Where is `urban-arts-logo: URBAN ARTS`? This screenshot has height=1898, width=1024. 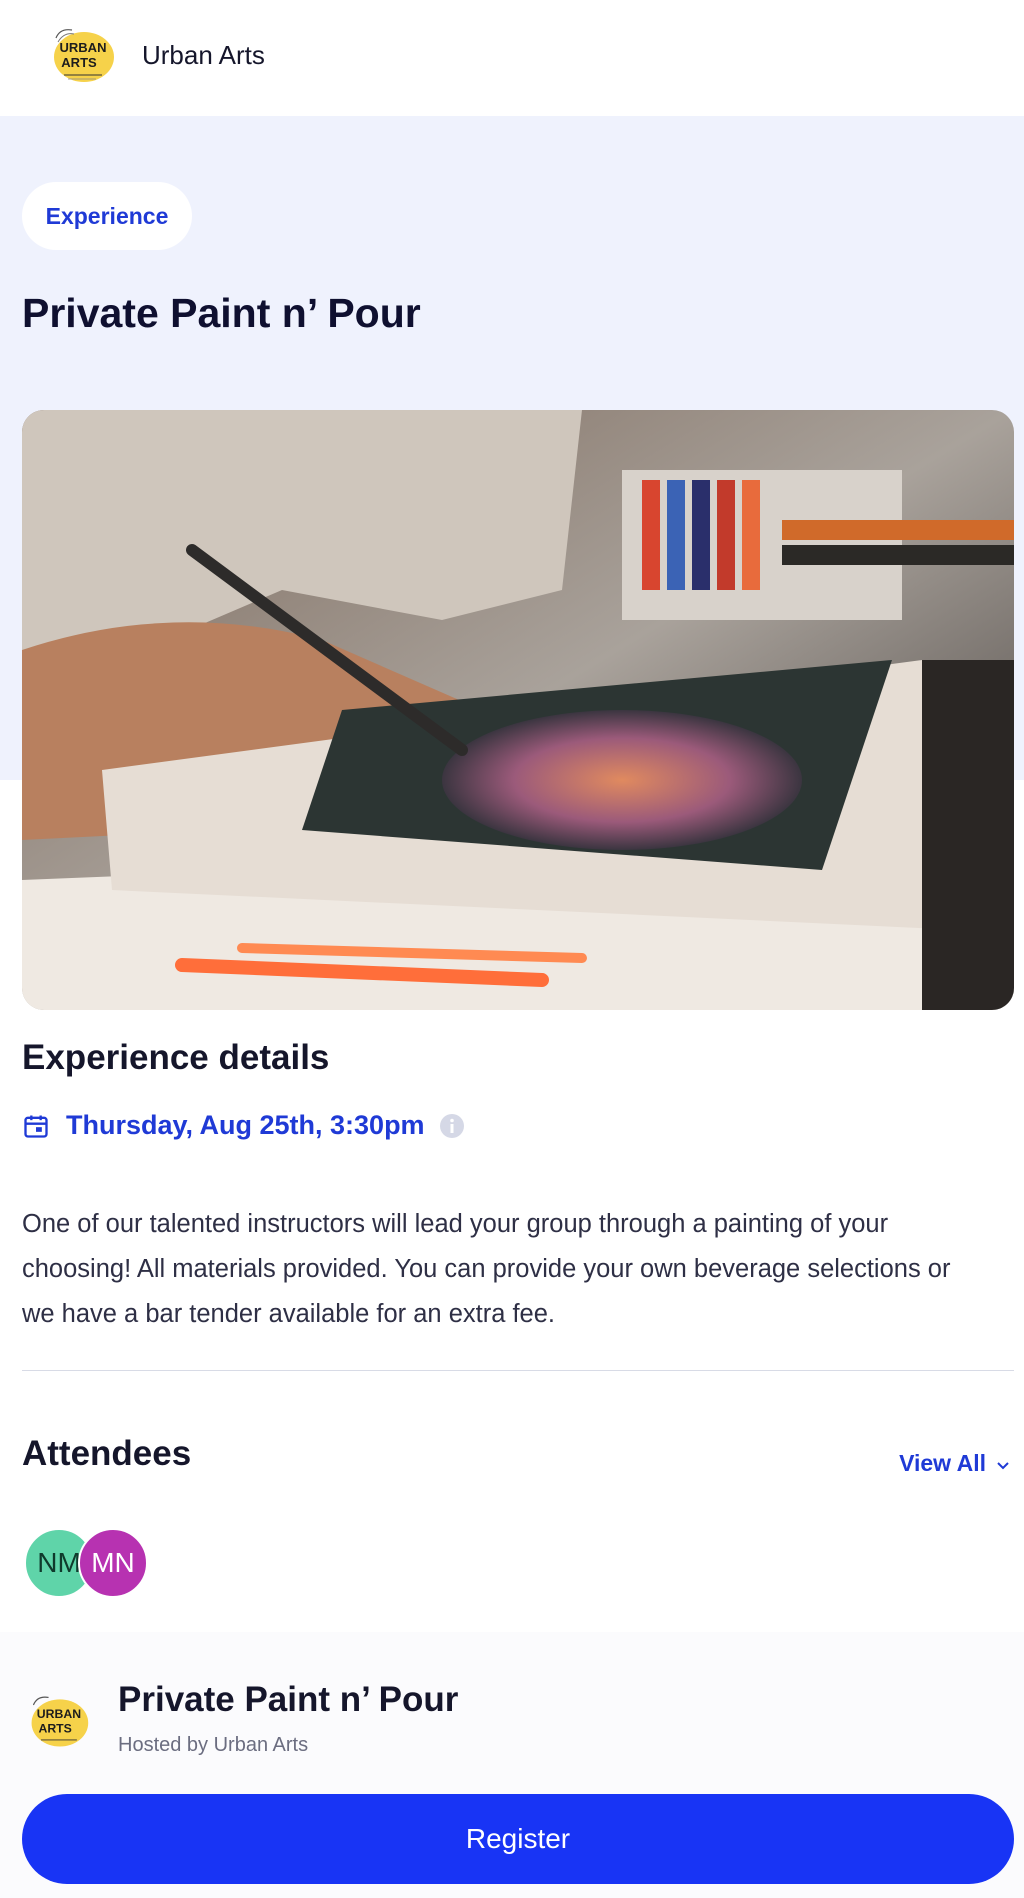
urban-arts-logo: URBAN ARTS is located at coordinates (82, 56).